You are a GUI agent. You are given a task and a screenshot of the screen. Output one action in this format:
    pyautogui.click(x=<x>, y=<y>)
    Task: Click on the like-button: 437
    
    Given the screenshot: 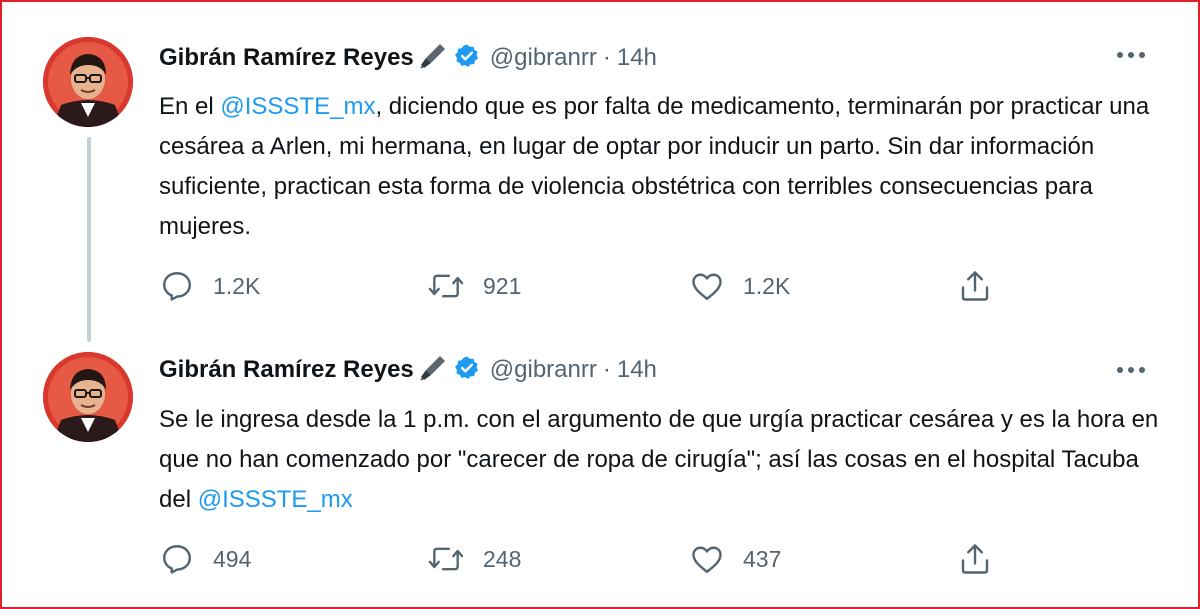 What is the action you would take?
    pyautogui.click(x=735, y=559)
    